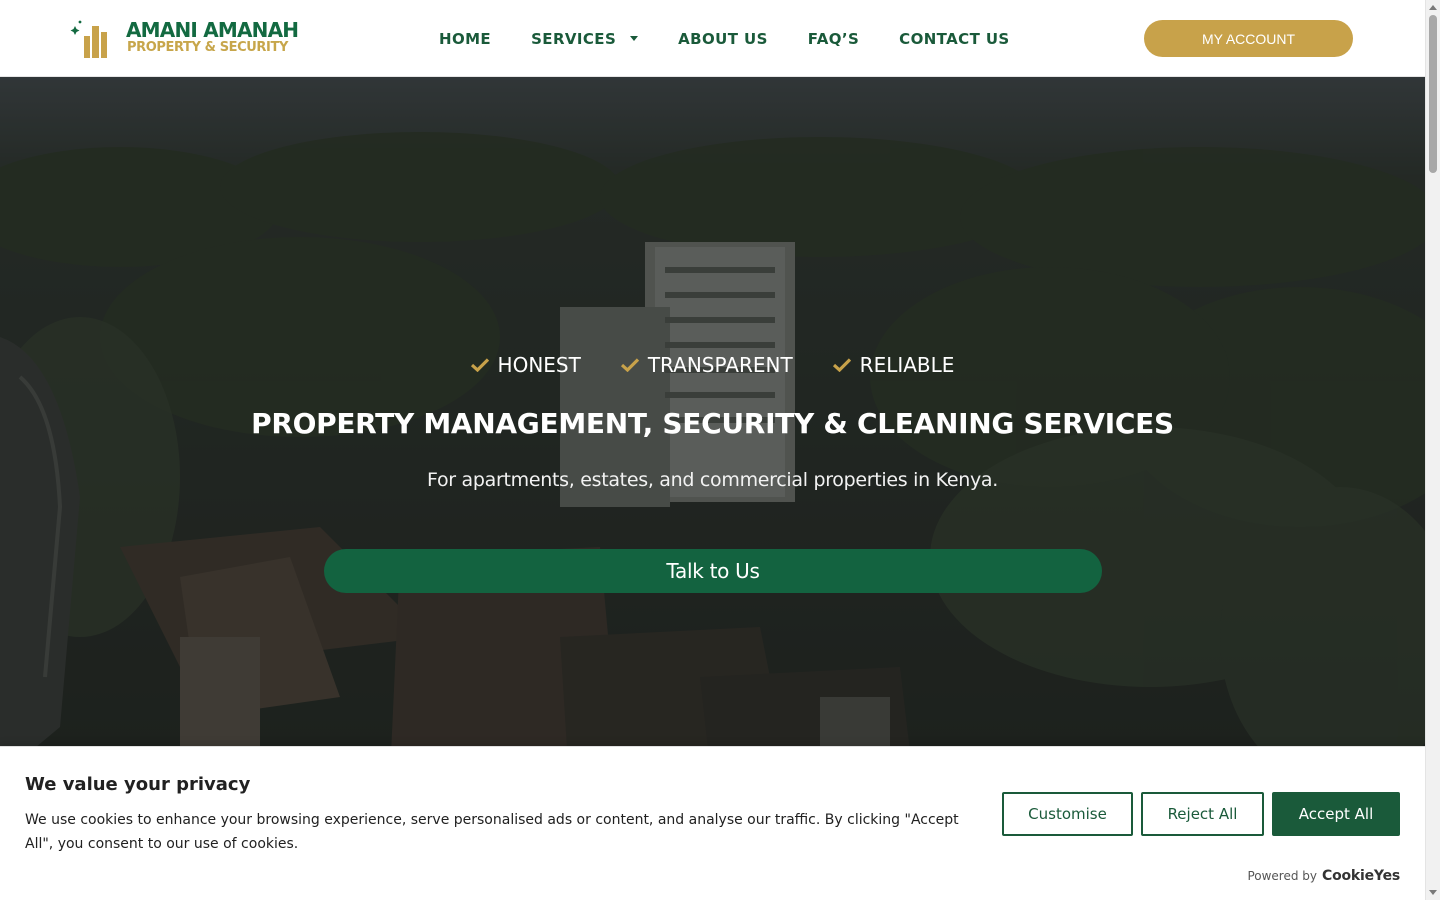  I want to click on main-nav: HOME SERVICES ABOUT US FAQ’S CONTACT US, so click(724, 38).